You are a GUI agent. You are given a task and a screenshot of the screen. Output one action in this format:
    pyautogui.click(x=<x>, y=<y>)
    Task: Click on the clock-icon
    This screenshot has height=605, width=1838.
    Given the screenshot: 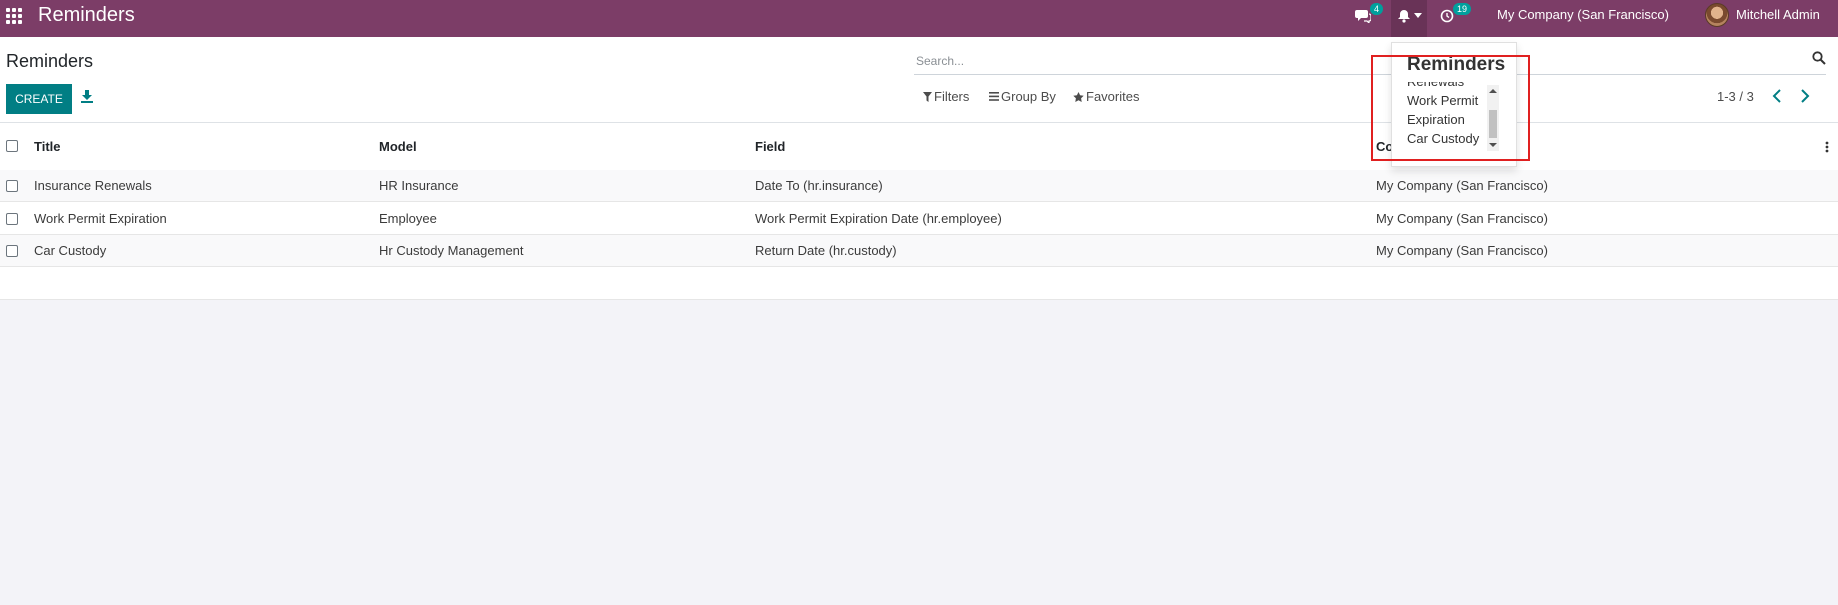 What is the action you would take?
    pyautogui.click(x=1447, y=15)
    